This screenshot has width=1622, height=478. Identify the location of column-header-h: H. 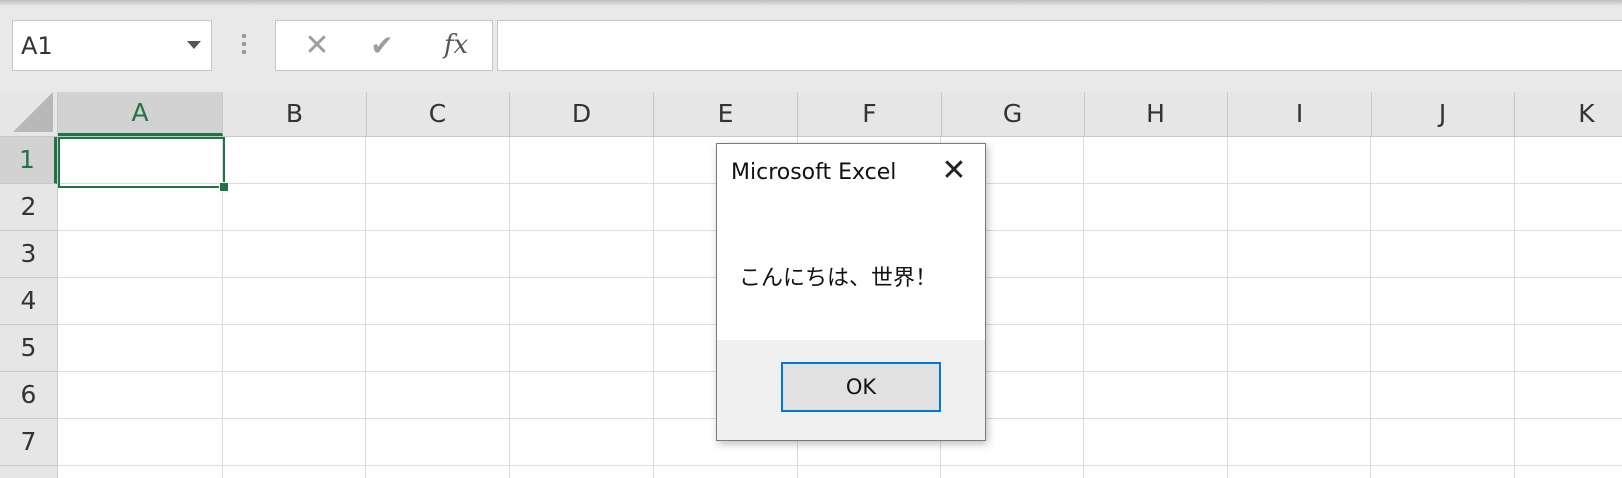
(1156, 114).